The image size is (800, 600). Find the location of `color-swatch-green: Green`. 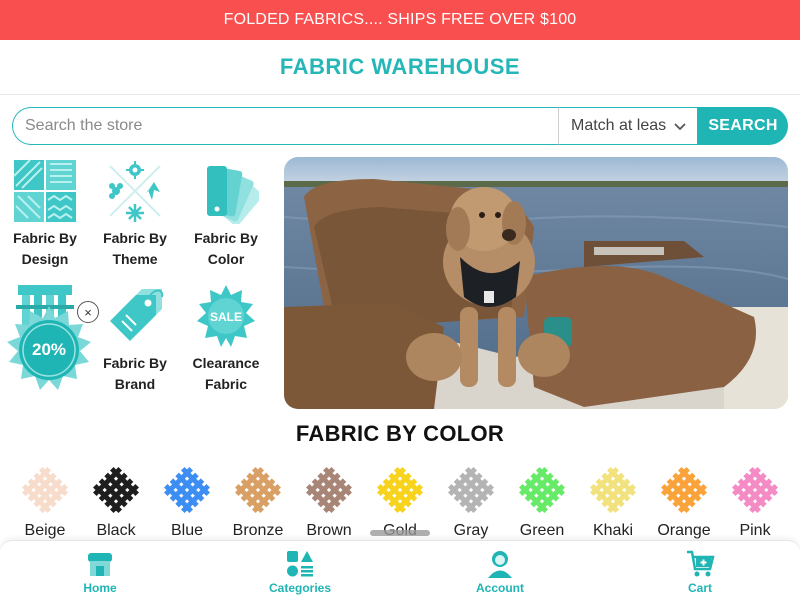

color-swatch-green: Green is located at coordinates (542, 501).